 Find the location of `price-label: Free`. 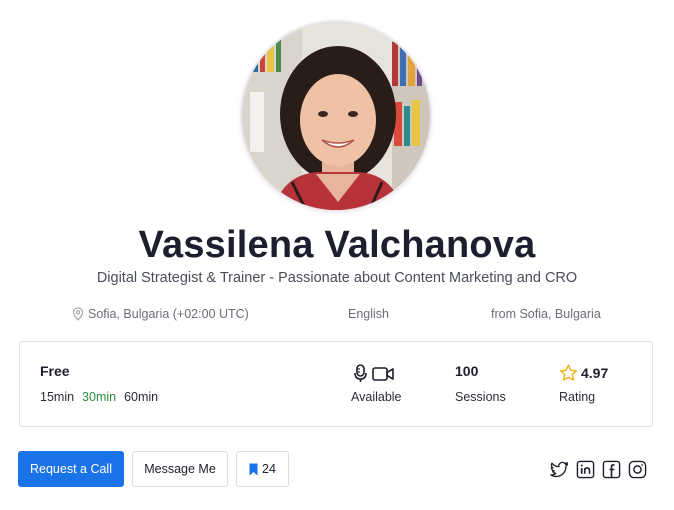

price-label: Free is located at coordinates (55, 371).